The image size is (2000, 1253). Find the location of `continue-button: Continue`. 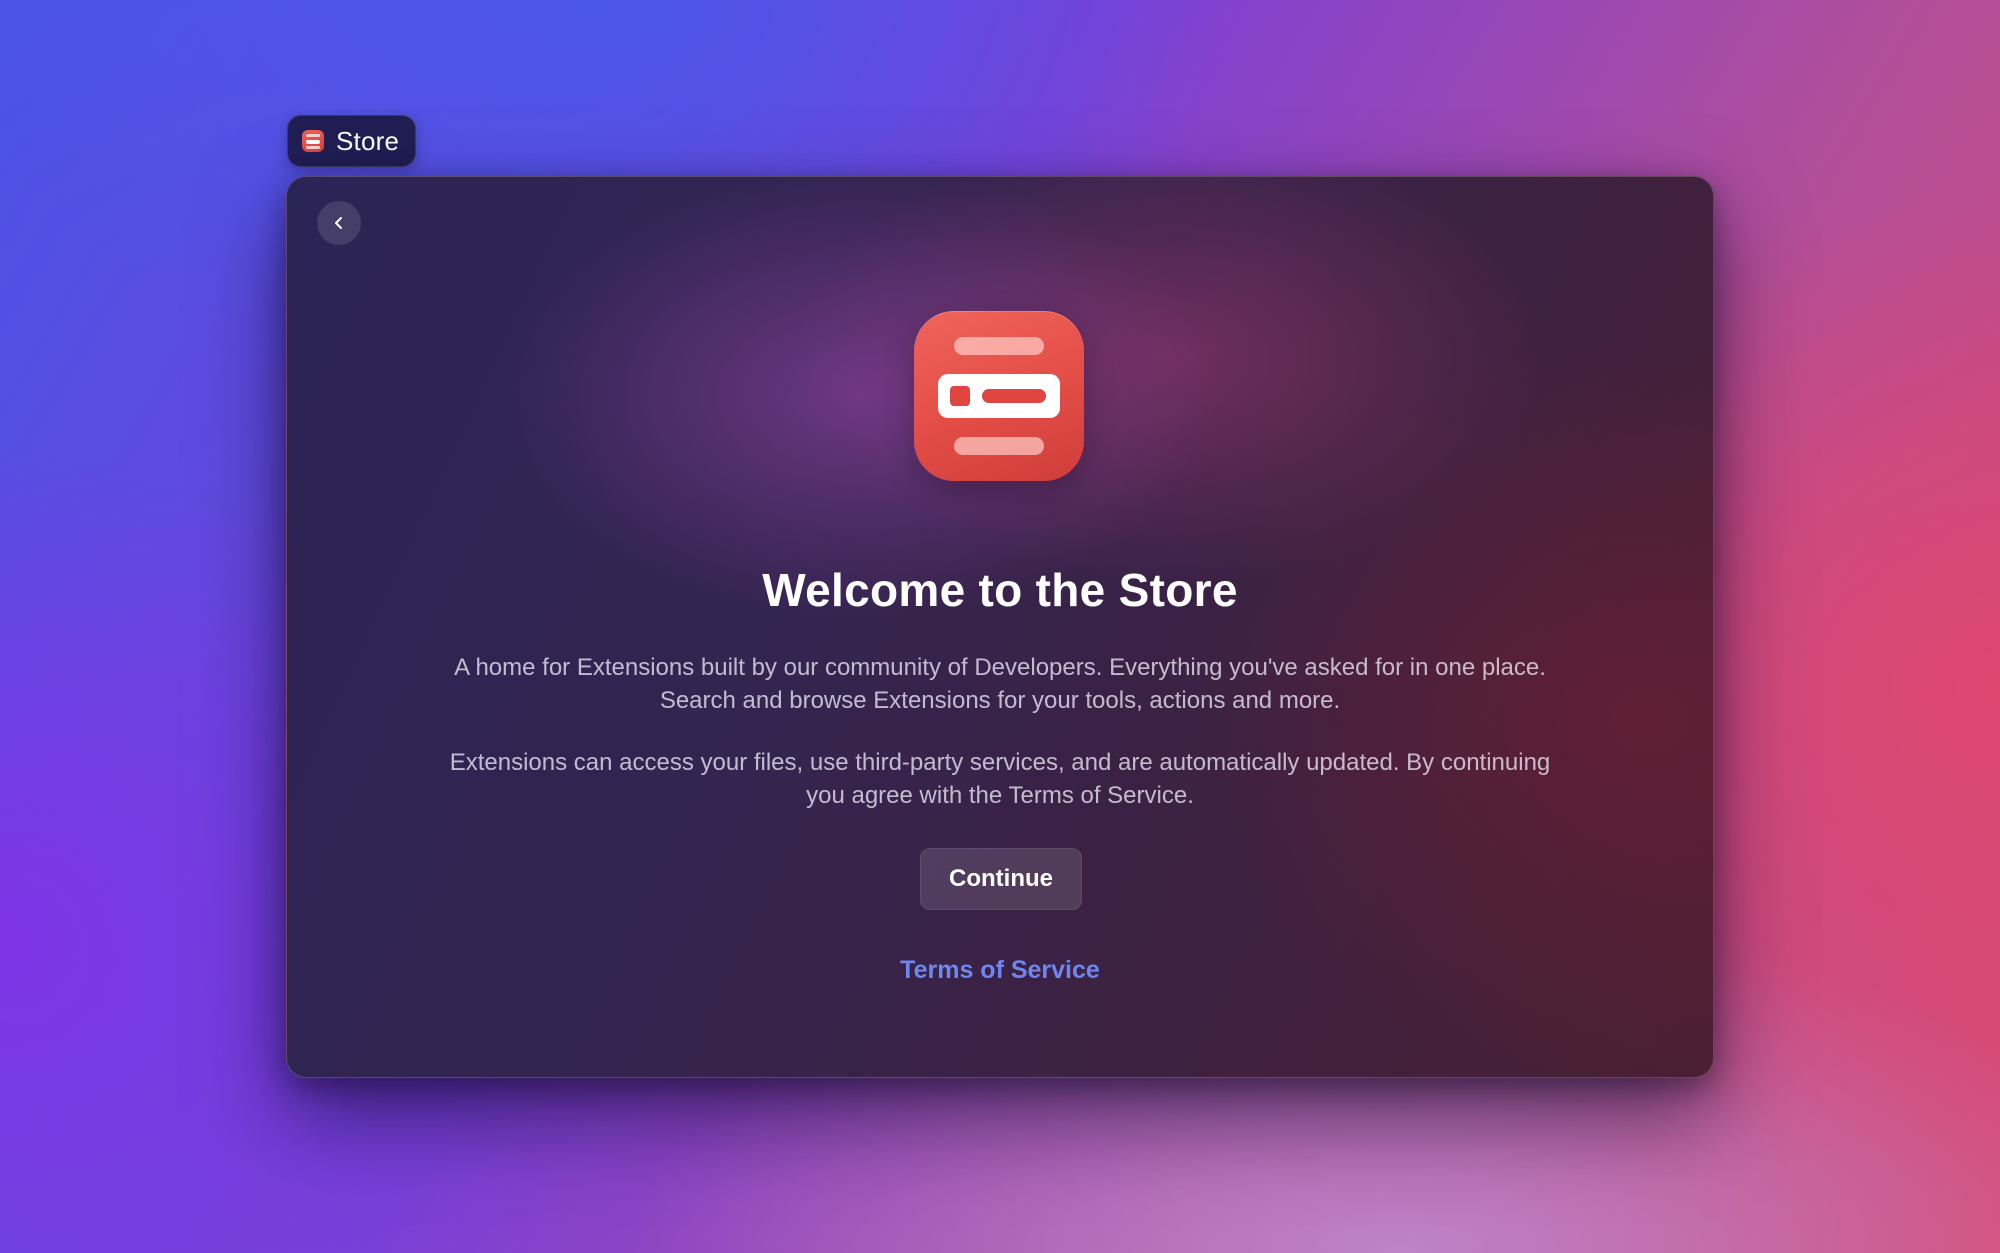

continue-button: Continue is located at coordinates (1001, 879).